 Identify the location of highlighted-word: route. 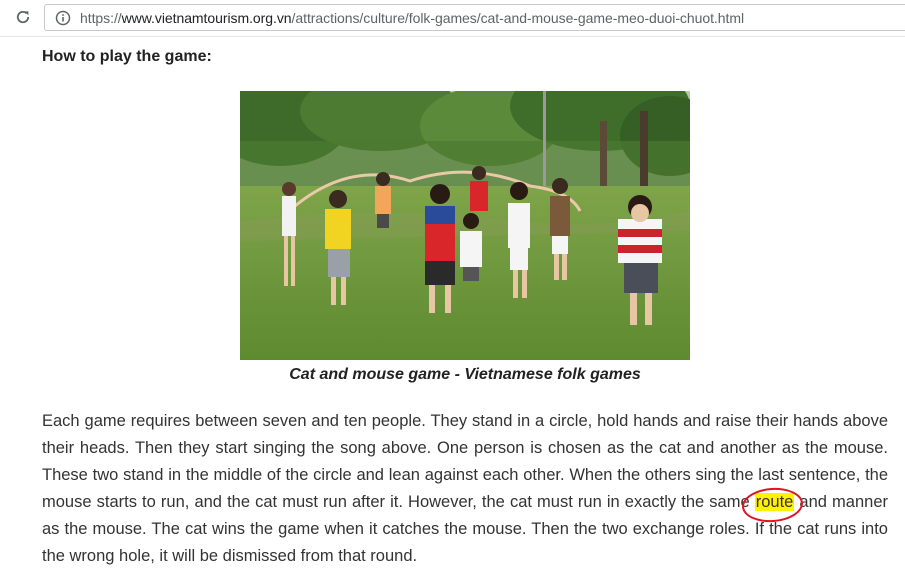
(772, 505).